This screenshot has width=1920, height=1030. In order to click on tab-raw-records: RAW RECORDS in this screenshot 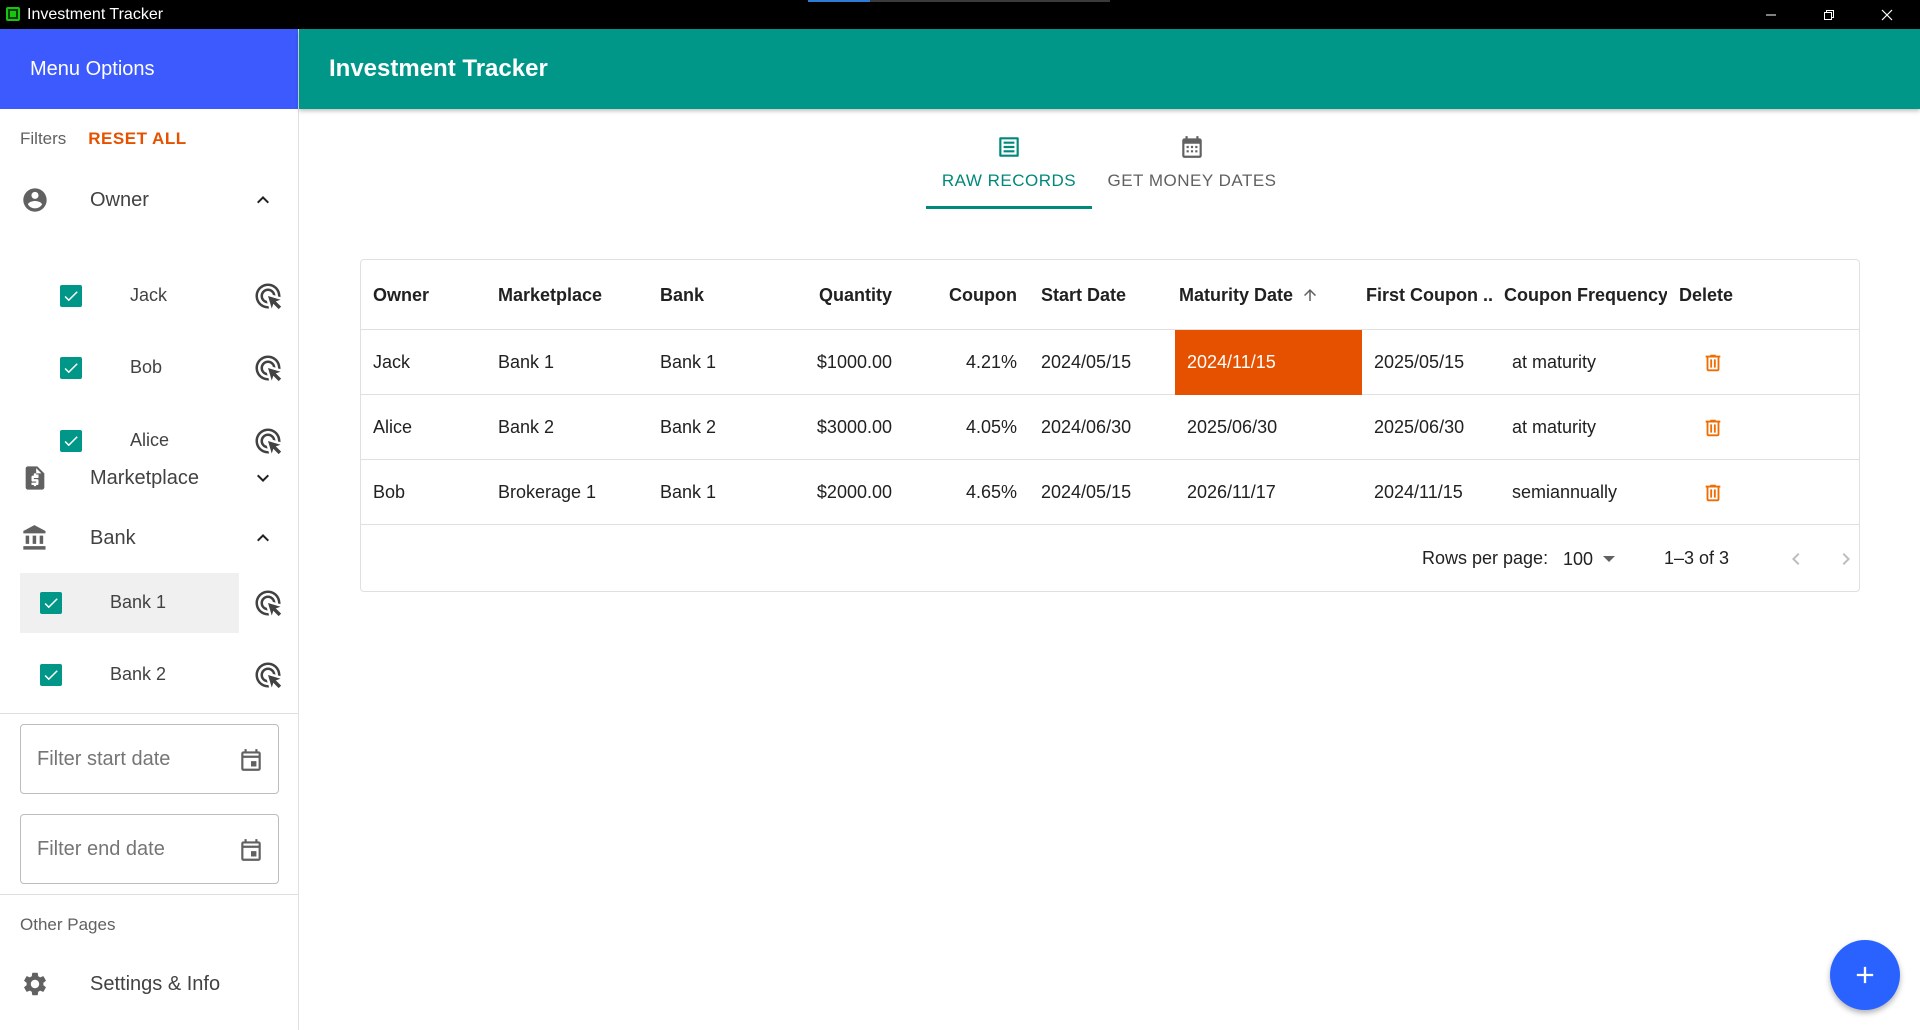, I will do `click(1009, 171)`.